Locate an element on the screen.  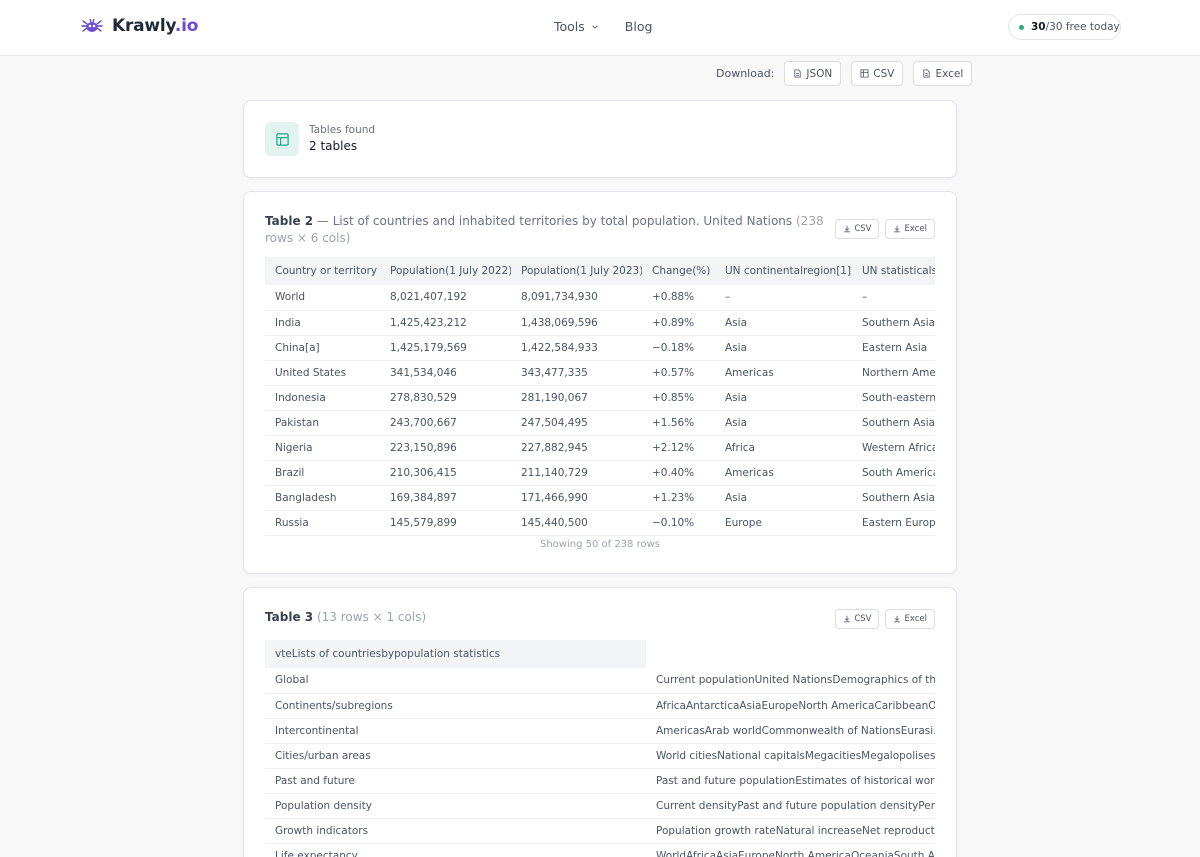
nav-tools-label: Tools is located at coordinates (569, 26).